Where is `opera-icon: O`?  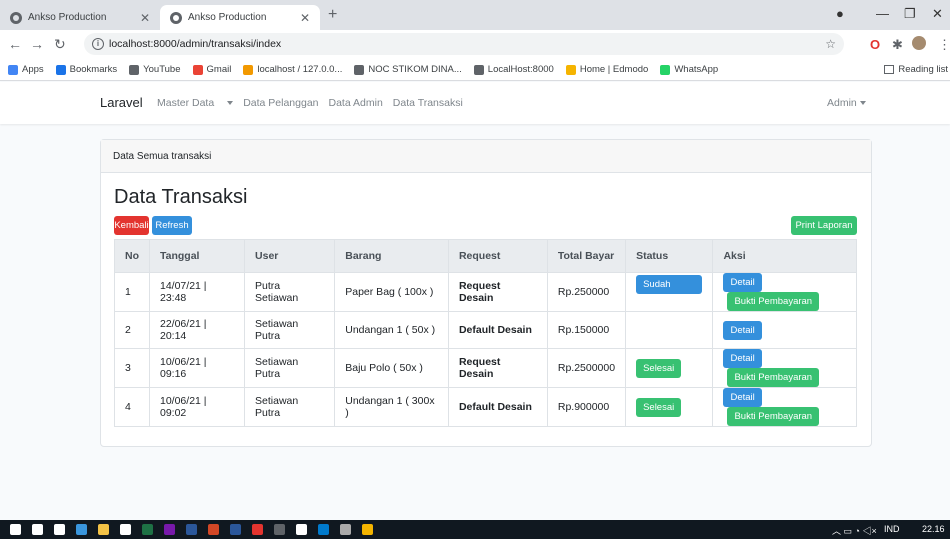
opera-icon: O is located at coordinates (875, 44).